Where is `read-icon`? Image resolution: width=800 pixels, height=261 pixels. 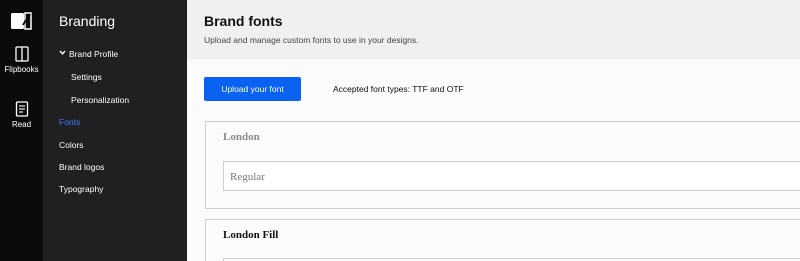
read-icon is located at coordinates (21, 109).